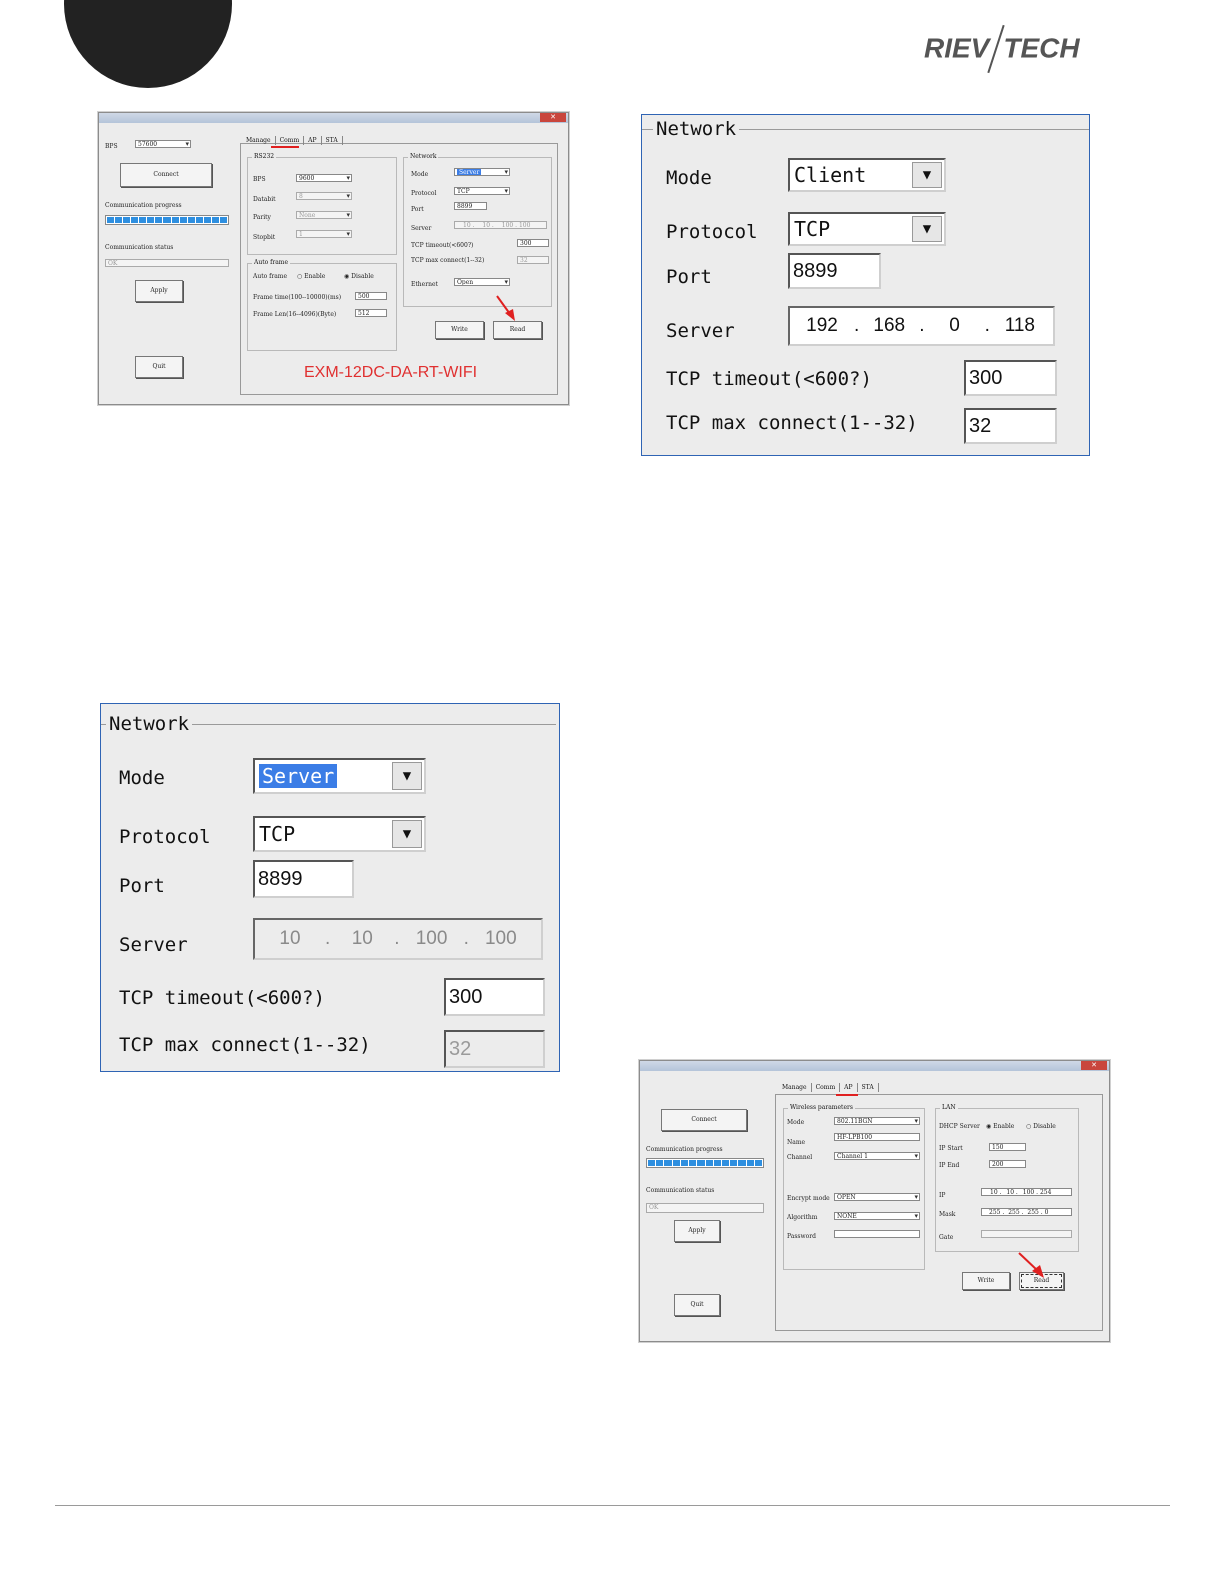 The image size is (1224, 1584). What do you see at coordinates (371, 313) in the screenshot?
I see `frame-len-input: 512` at bounding box center [371, 313].